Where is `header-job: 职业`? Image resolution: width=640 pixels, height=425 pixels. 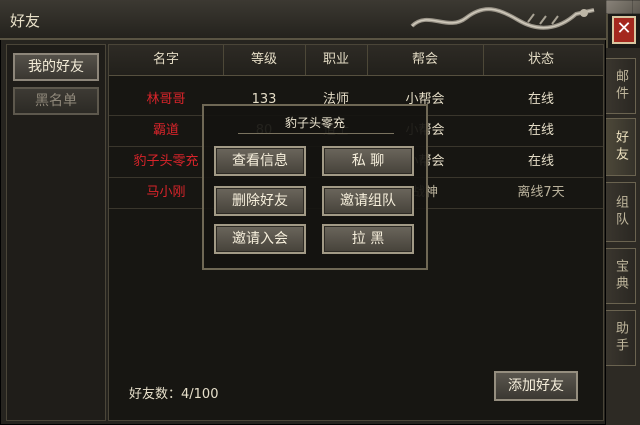
header-job: 职业 is located at coordinates (336, 60).